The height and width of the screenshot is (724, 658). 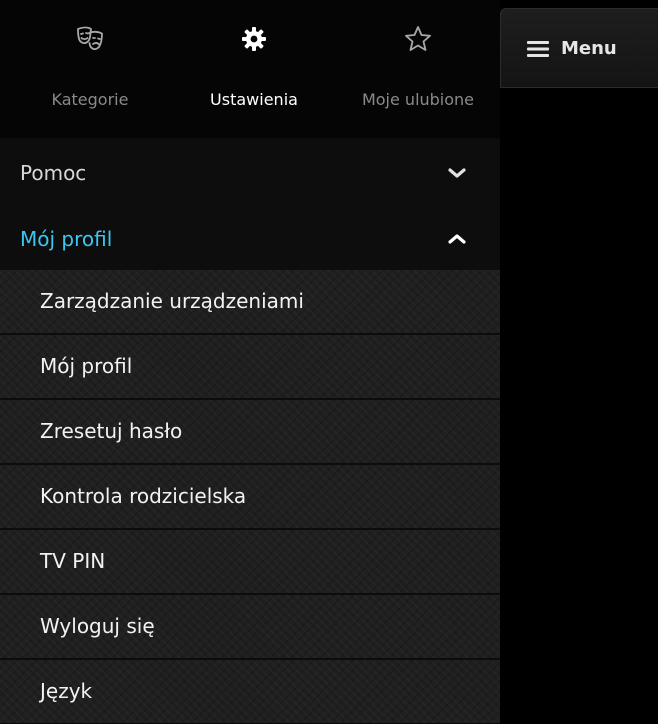 What do you see at coordinates (589, 48) in the screenshot?
I see `menu-button-label: Menu` at bounding box center [589, 48].